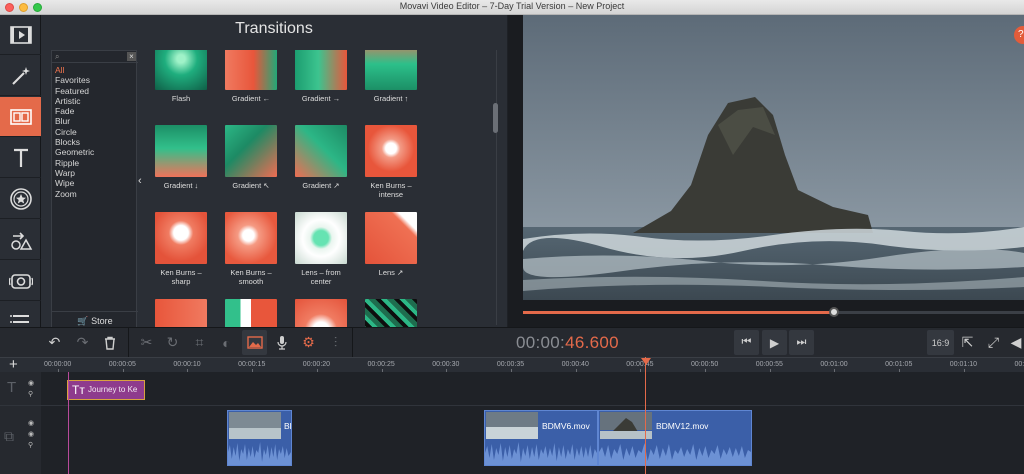 The height and width of the screenshot is (474, 1024). I want to click on callouts-button, so click(20, 240).